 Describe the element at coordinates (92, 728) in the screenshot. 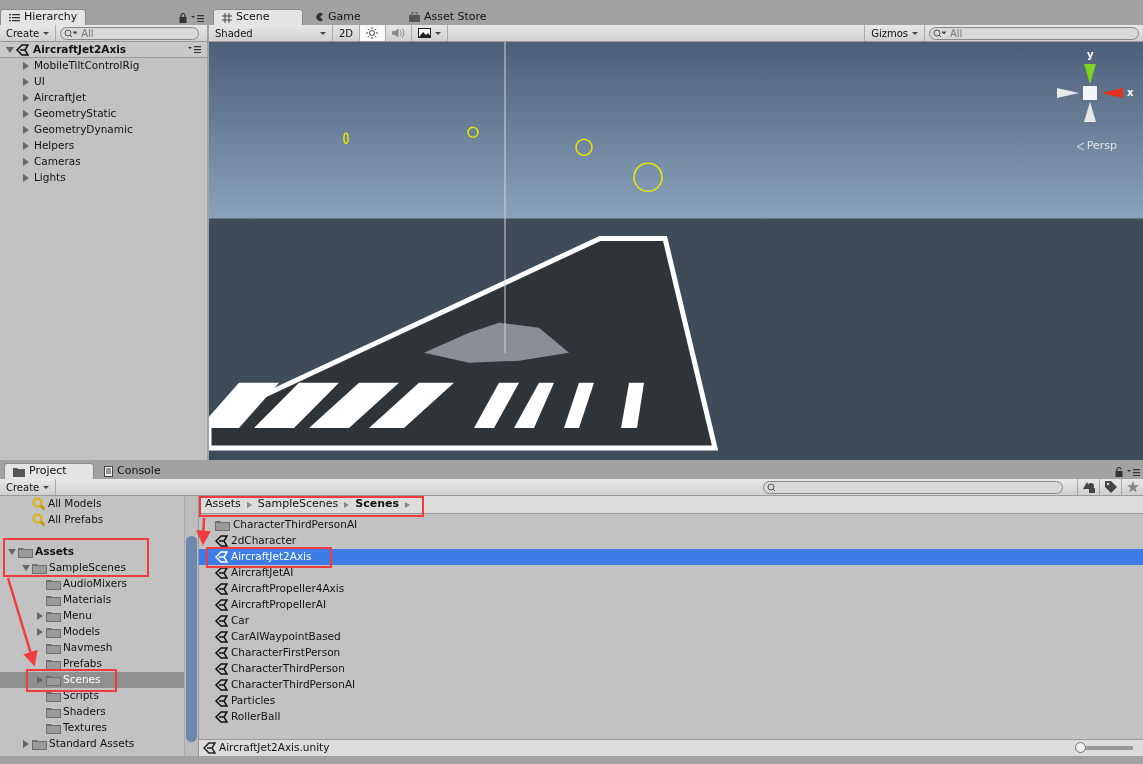

I see `folder-item: Textures` at that location.